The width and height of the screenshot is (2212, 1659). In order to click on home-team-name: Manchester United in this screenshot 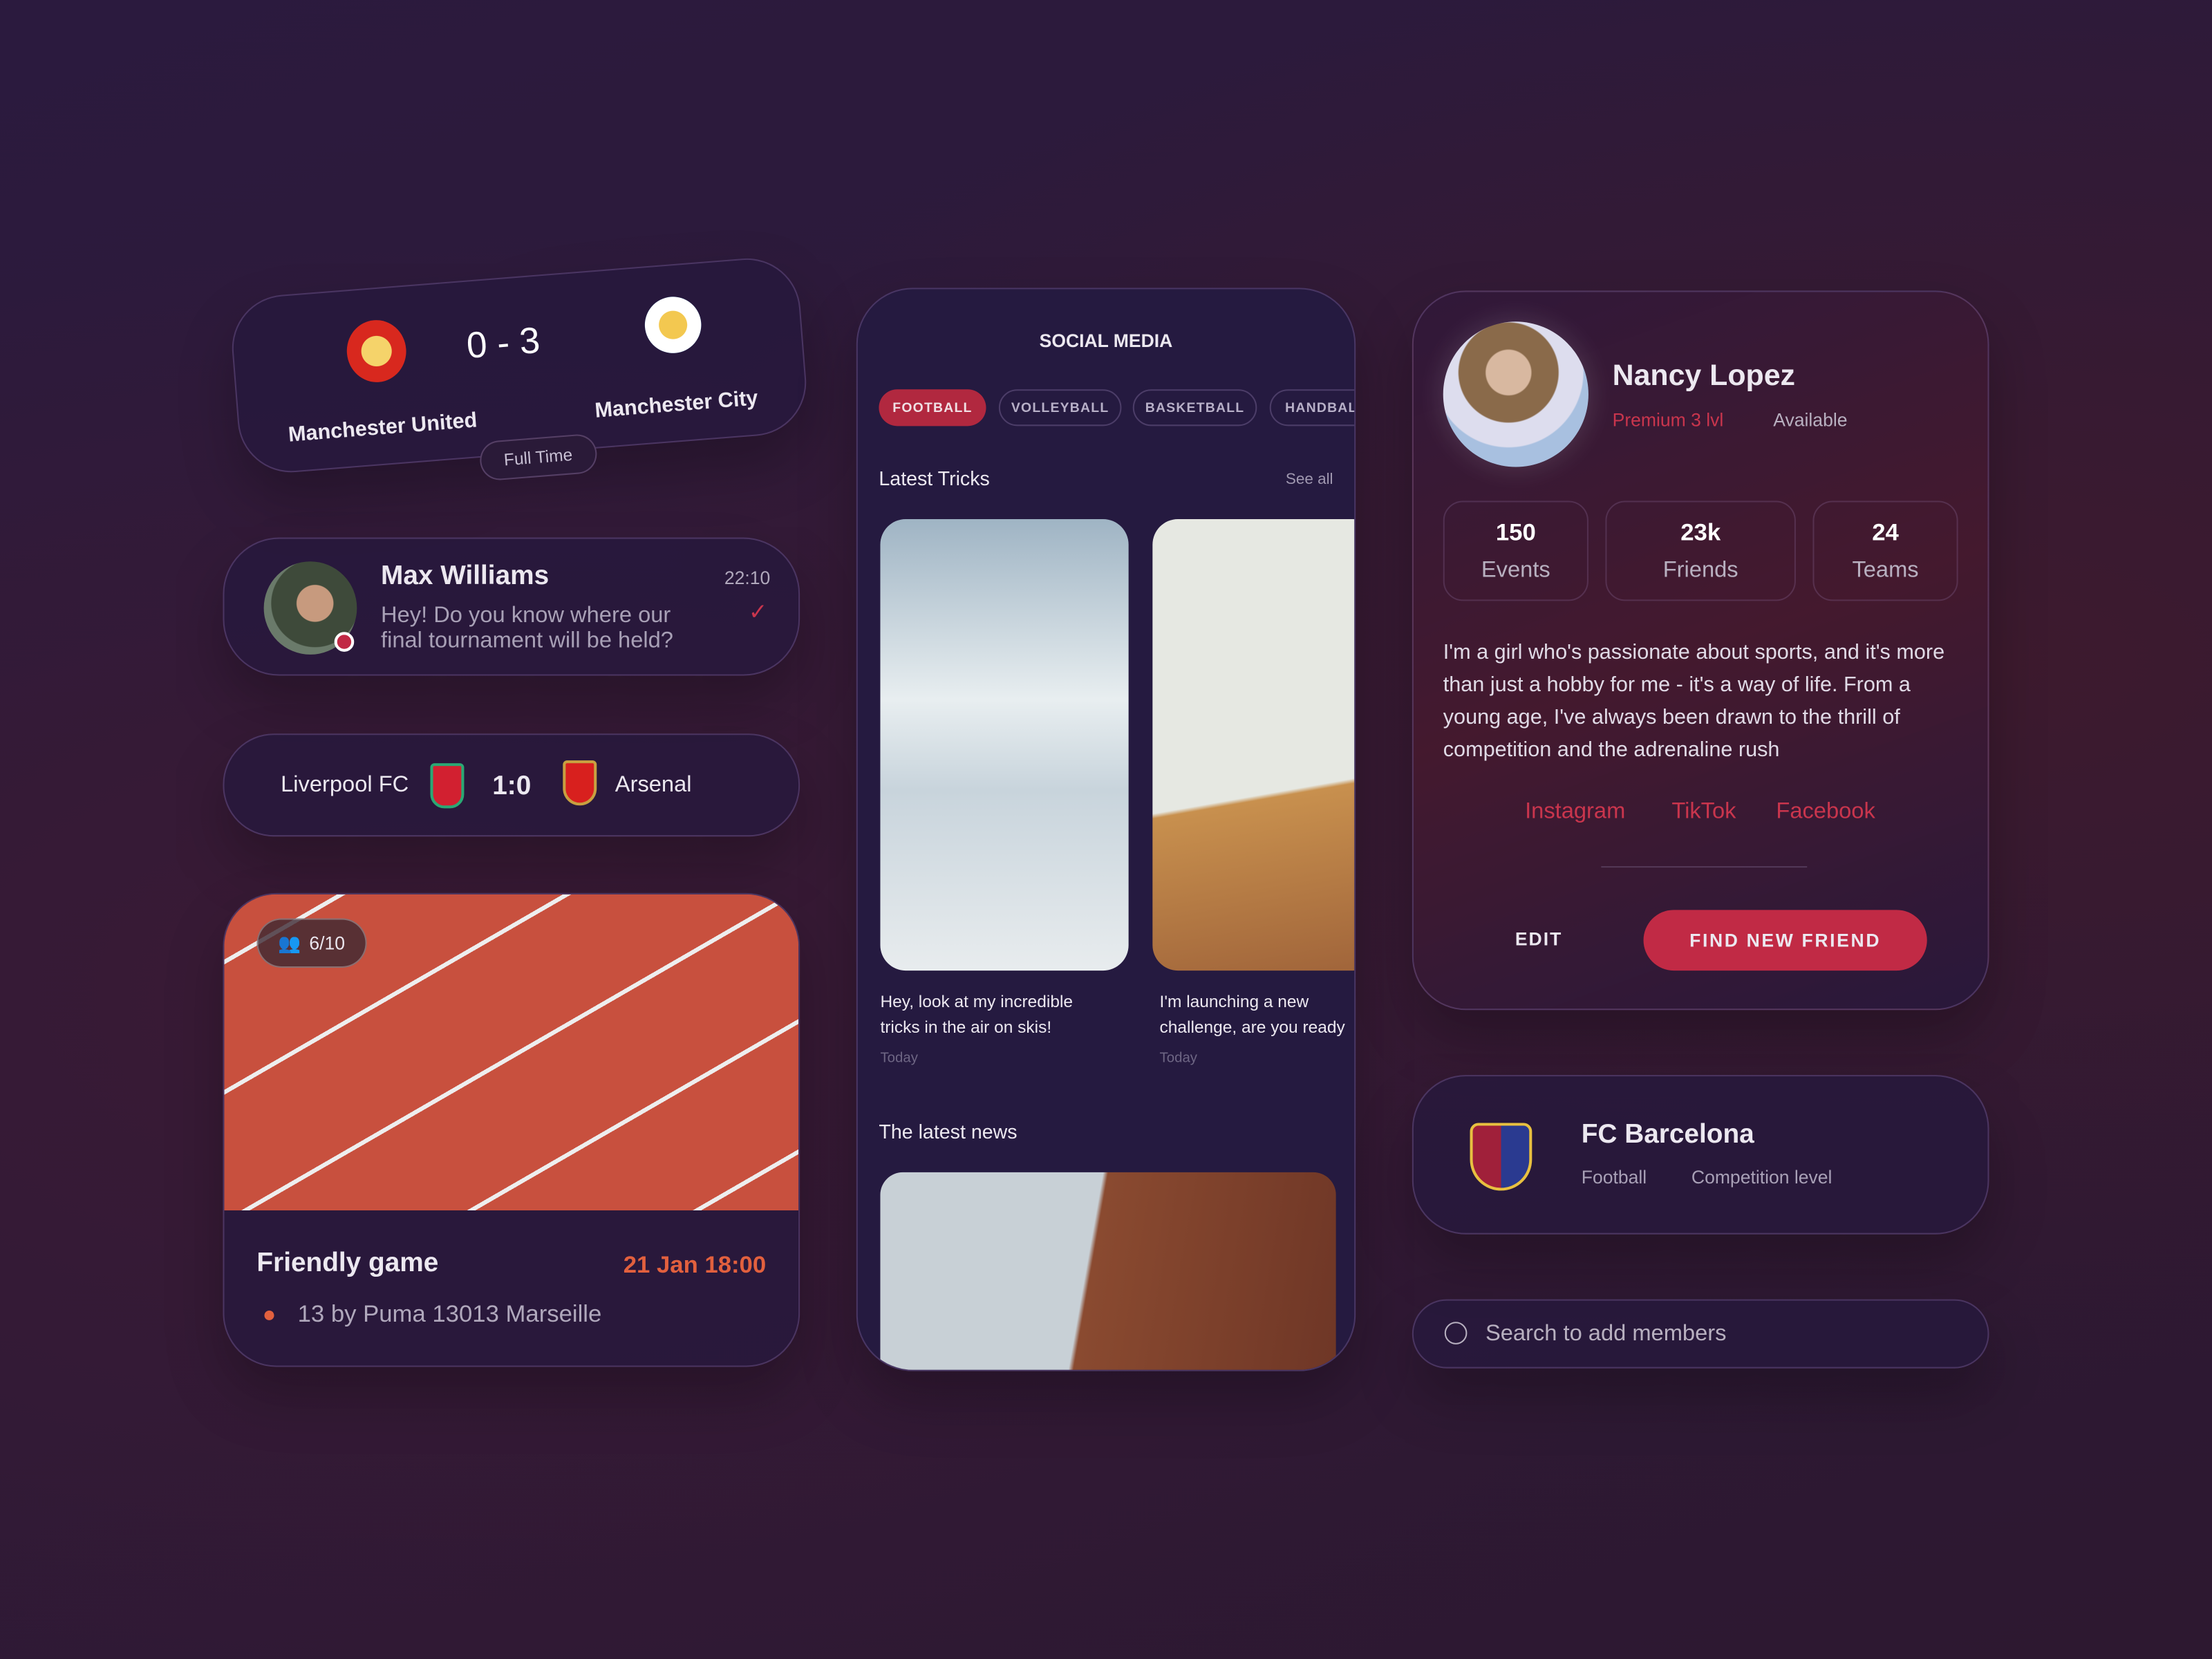, I will do `click(383, 427)`.